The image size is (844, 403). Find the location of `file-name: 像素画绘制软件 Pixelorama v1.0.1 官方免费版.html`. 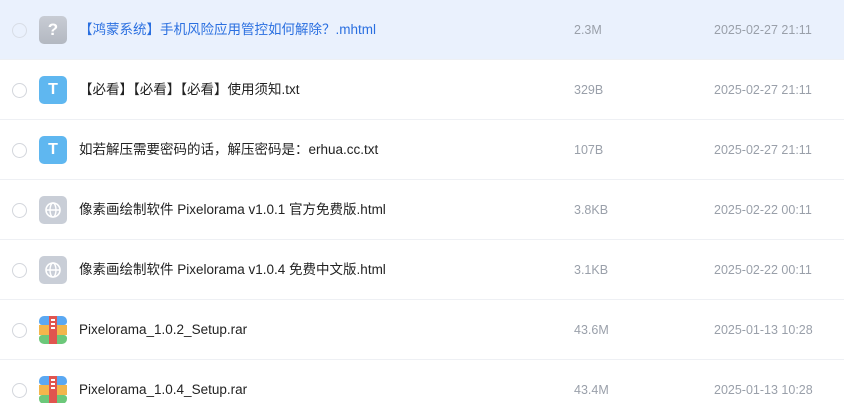

file-name: 像素画绘制软件 Pixelorama v1.0.1 官方免费版.html is located at coordinates (232, 210).